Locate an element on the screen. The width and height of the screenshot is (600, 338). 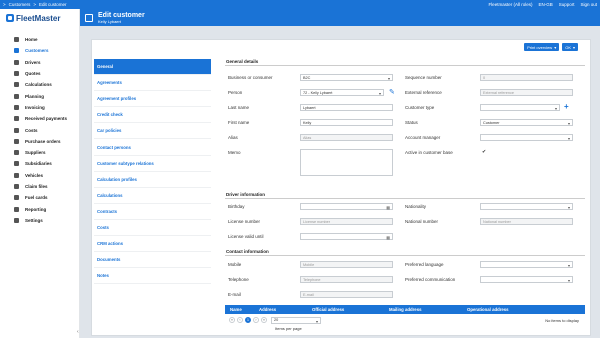
first-name-input: Kelly is located at coordinates (346, 122).